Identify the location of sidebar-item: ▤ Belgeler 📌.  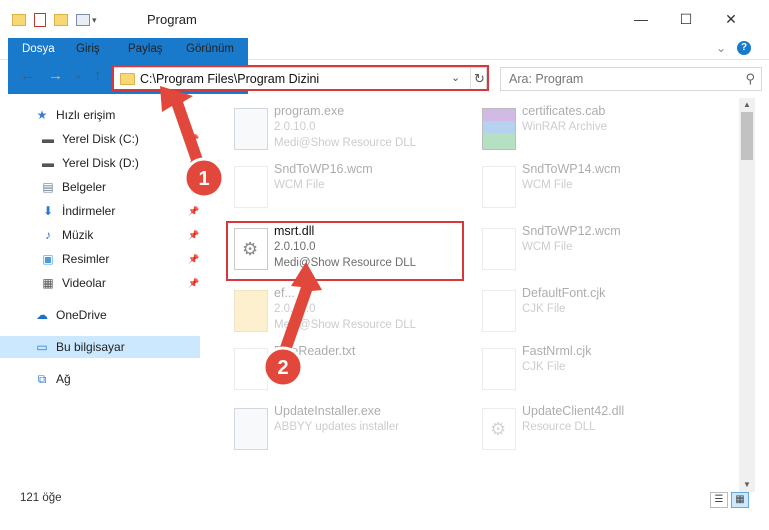
(100, 187).